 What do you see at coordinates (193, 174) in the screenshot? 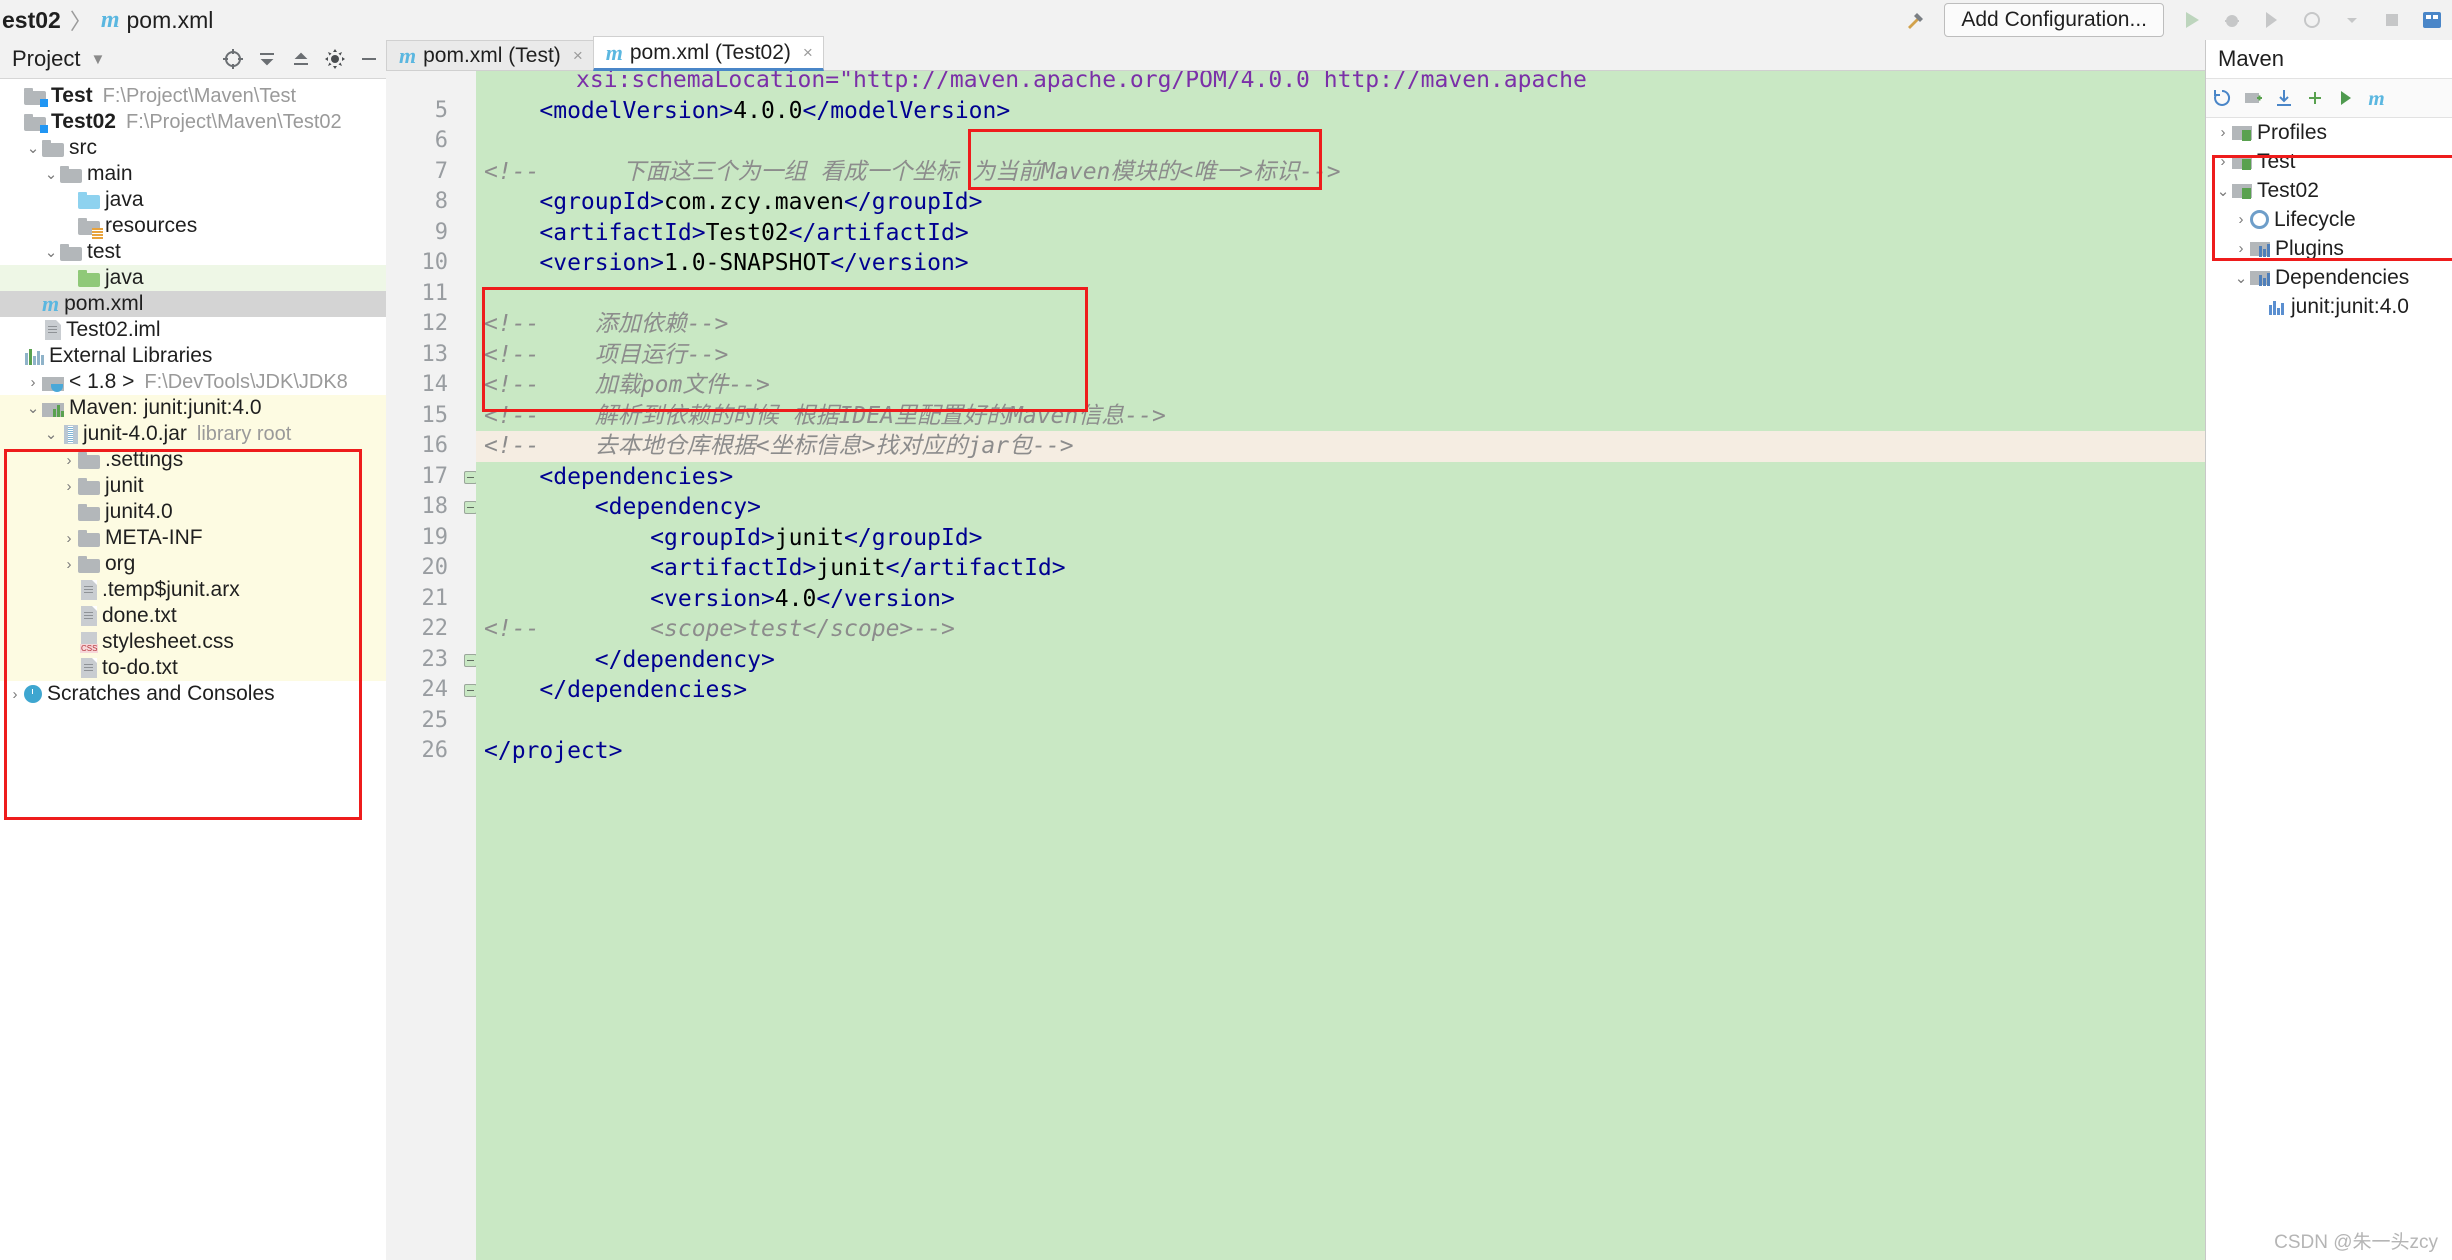
I see `tree-item-main: ⌄ main` at bounding box center [193, 174].